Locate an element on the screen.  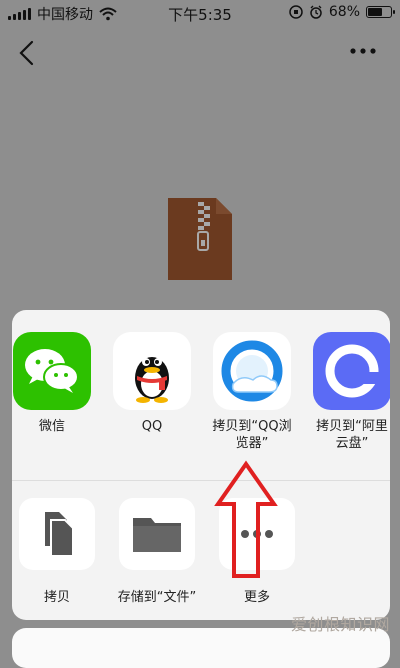
watermark-text: 爱创根知识网 is located at coordinates (340, 624).